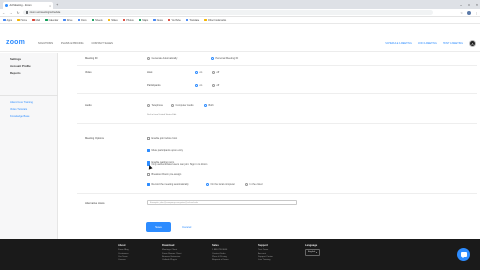 This screenshot has width=480, height=270. I want to click on language-value: English, so click(312, 252).